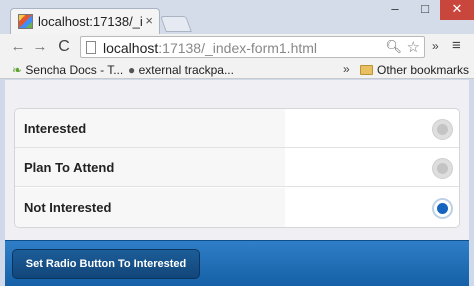  Describe the element at coordinates (395, 10) in the screenshot. I see `minimize-button: –` at that location.